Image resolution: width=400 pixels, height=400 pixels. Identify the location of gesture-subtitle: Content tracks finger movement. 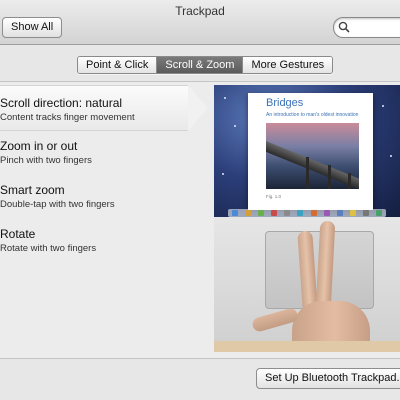
(67, 117).